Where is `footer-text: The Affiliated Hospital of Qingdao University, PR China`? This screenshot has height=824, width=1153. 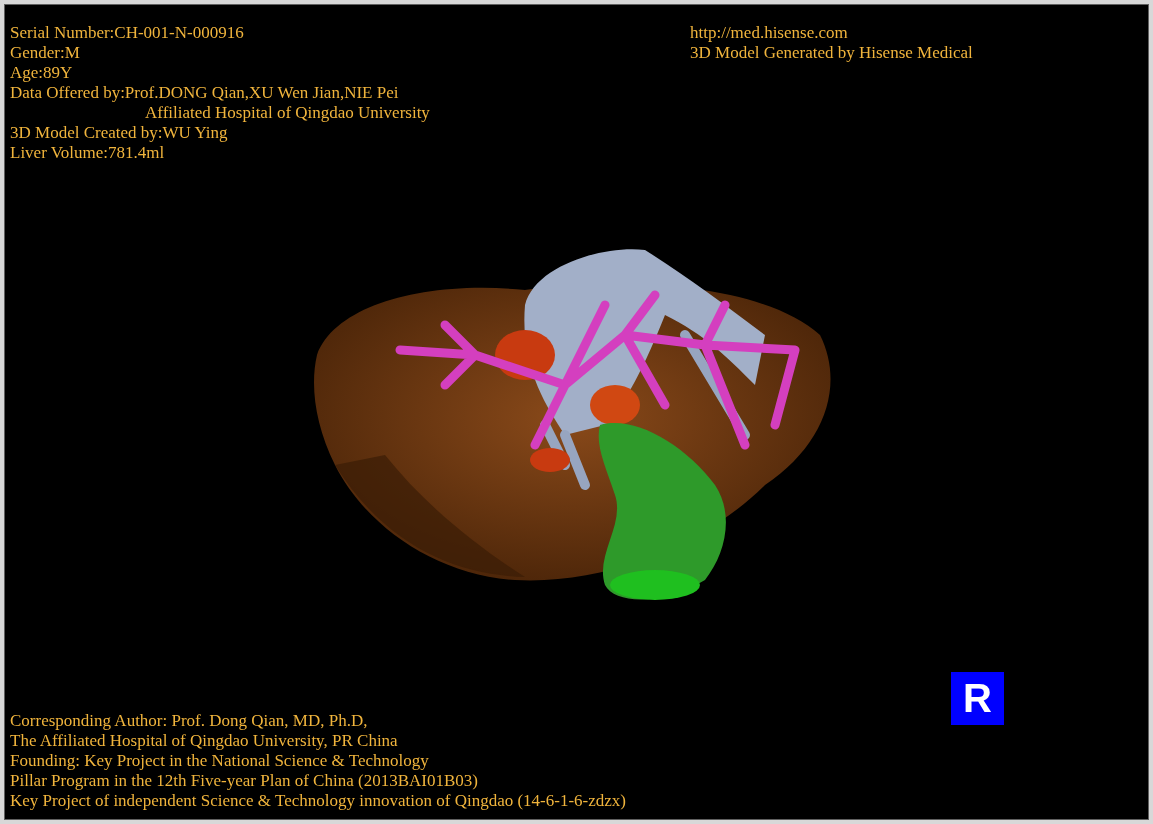
footer-text: The Affiliated Hospital of Qingdao University, PR China is located at coordinates (204, 741).